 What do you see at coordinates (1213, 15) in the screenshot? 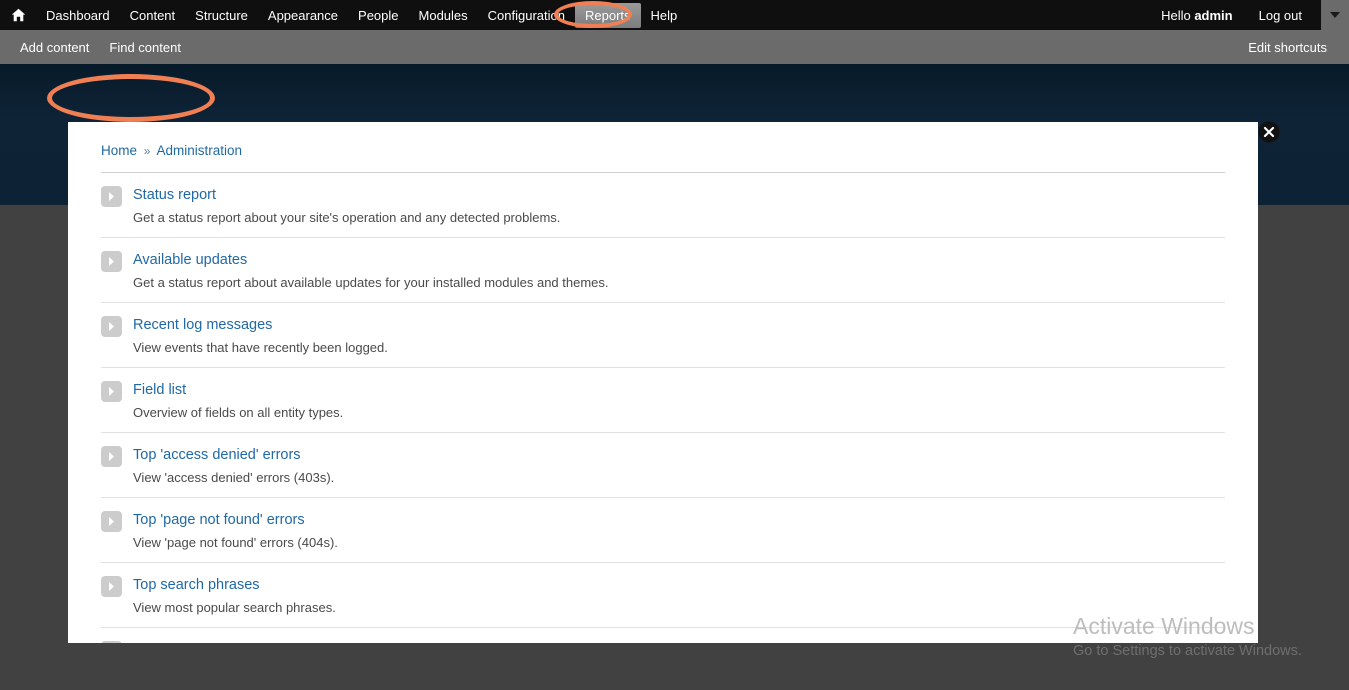
I see `username: admin` at bounding box center [1213, 15].